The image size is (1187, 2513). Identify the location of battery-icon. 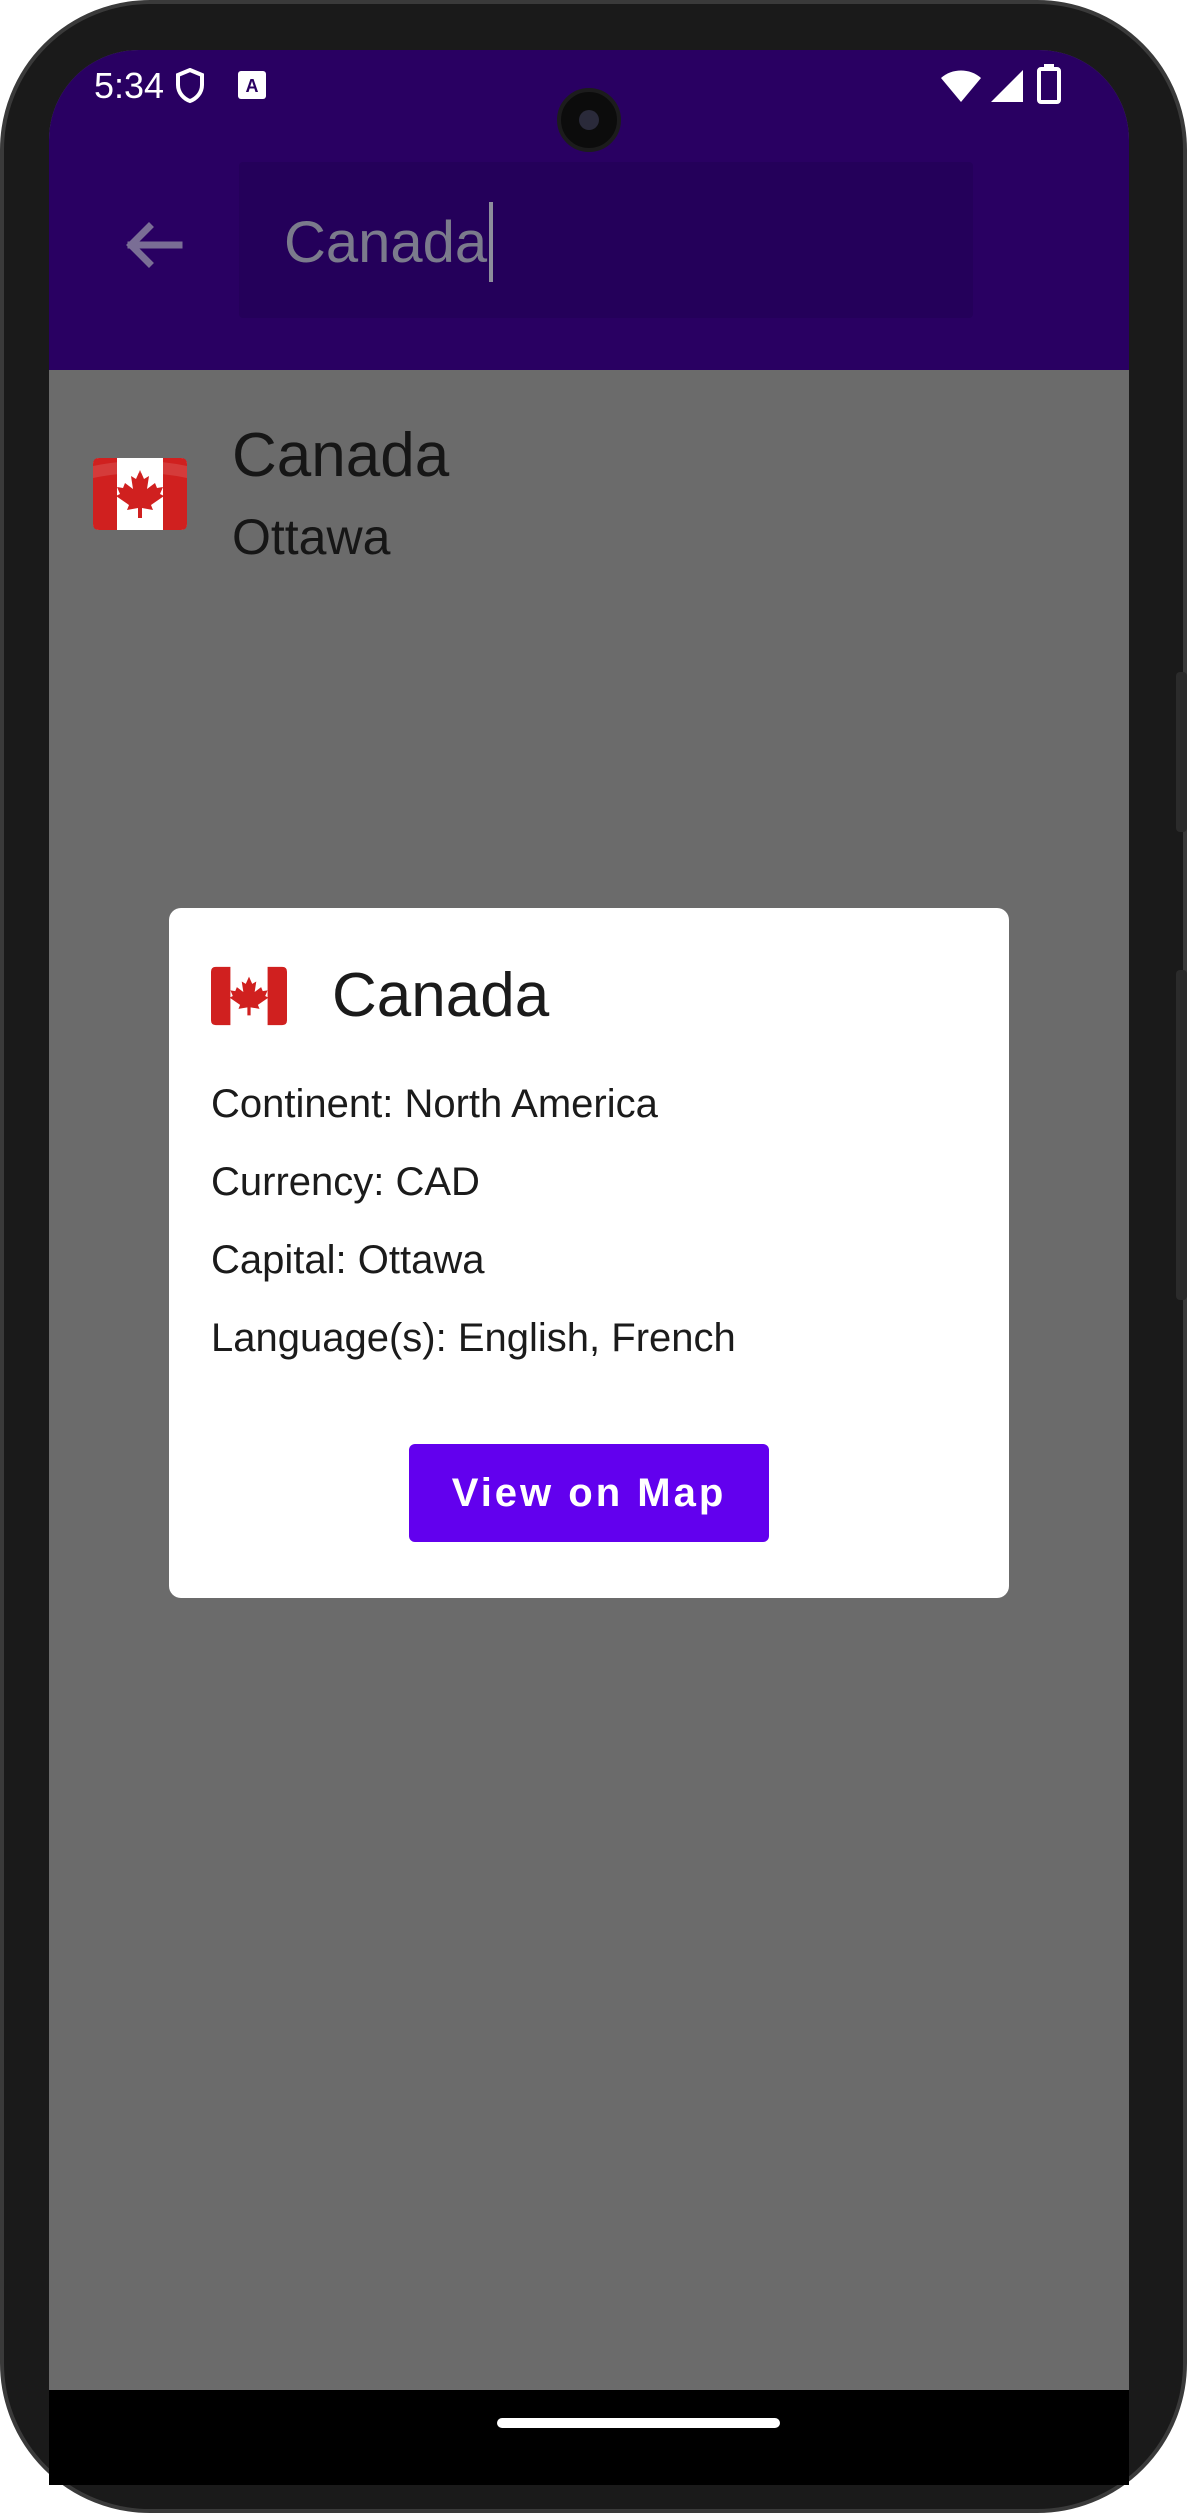
(1049, 86).